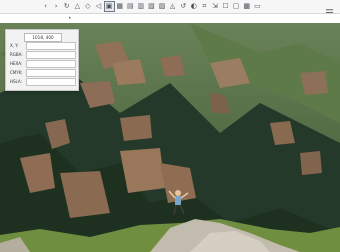 The width and height of the screenshot is (340, 252). What do you see at coordinates (329, 9) in the screenshot?
I see `hamburger-menu-icon` at bounding box center [329, 9].